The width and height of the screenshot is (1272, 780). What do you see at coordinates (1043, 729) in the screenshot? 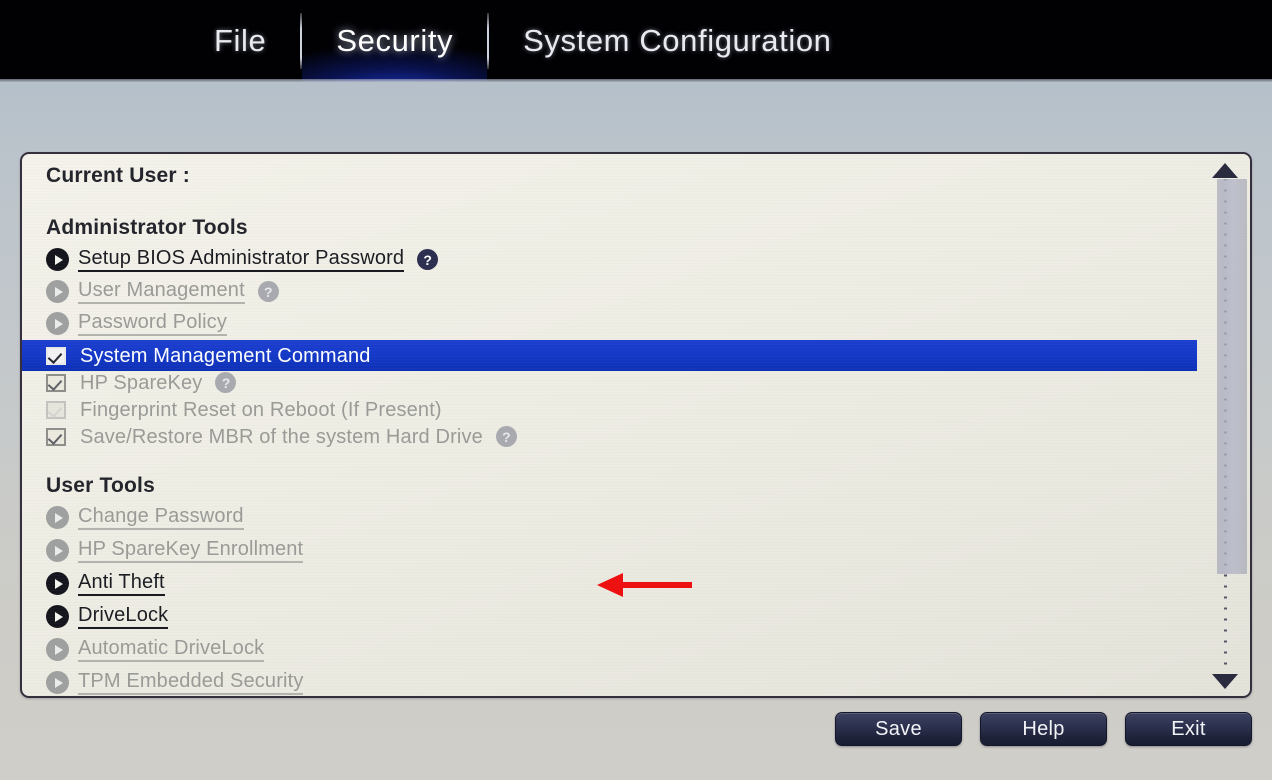
I see `help-button: Help` at bounding box center [1043, 729].